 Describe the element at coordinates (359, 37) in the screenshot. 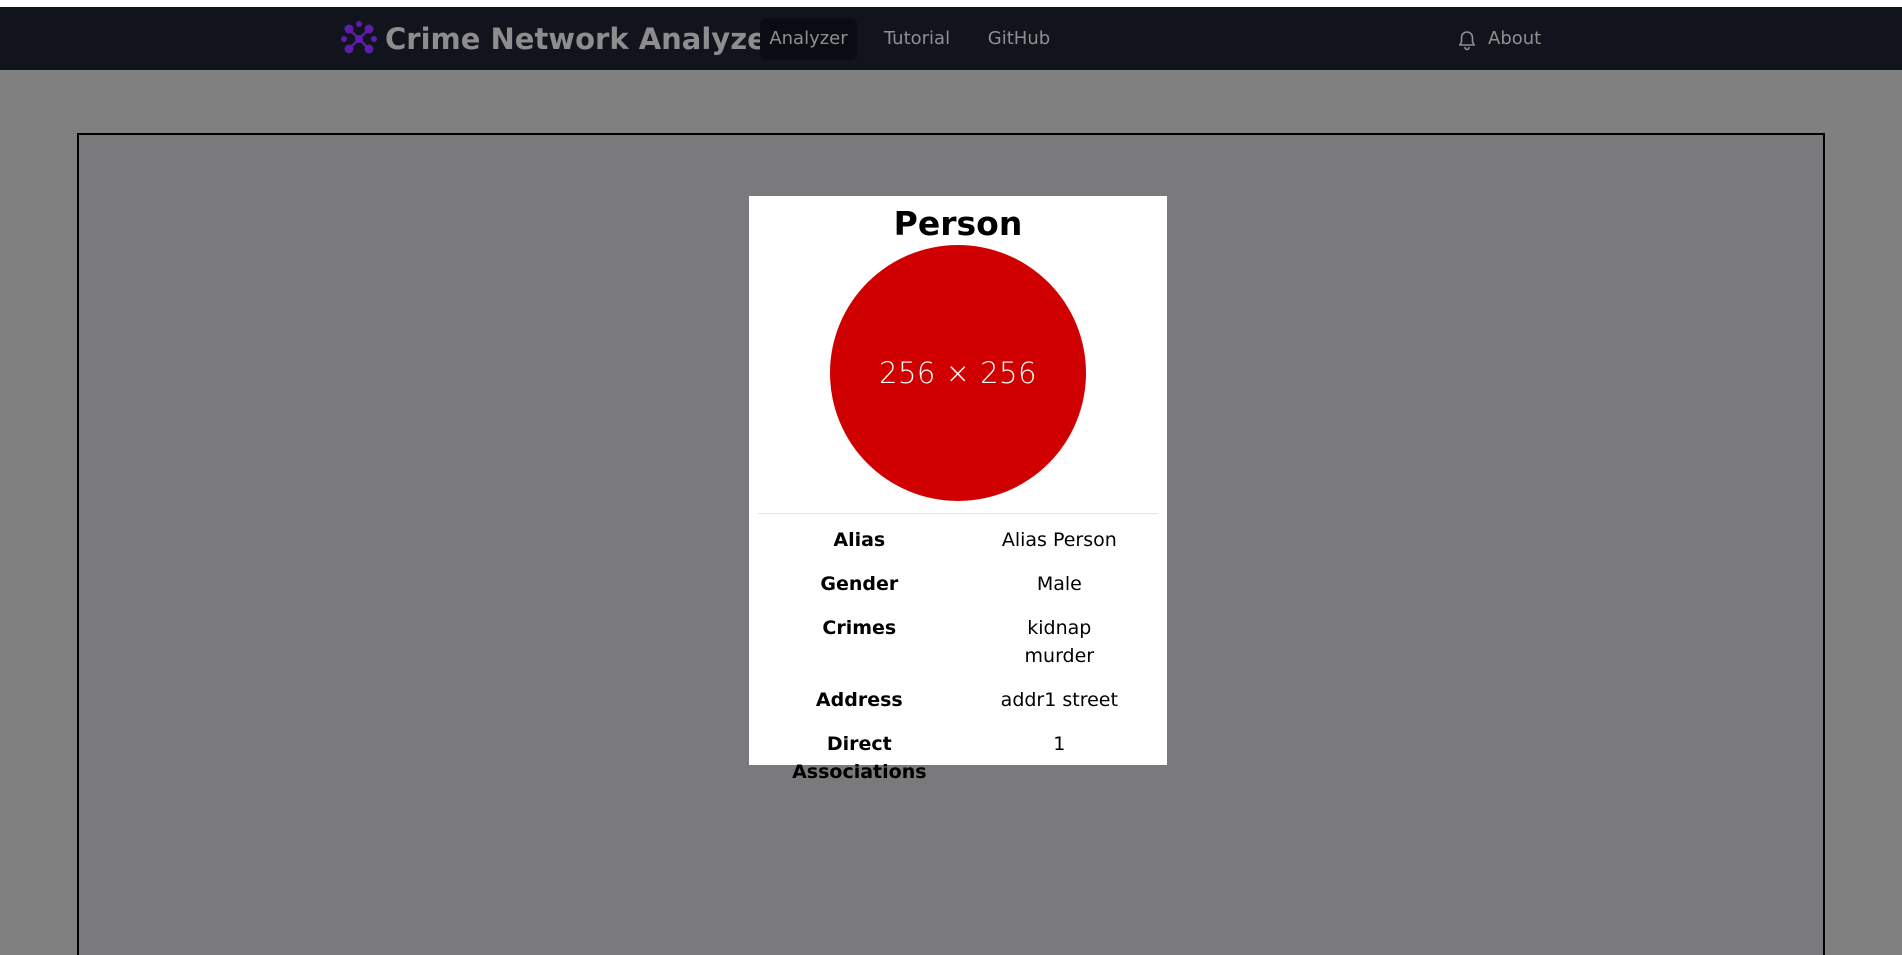

I see `network-logo-icon` at that location.